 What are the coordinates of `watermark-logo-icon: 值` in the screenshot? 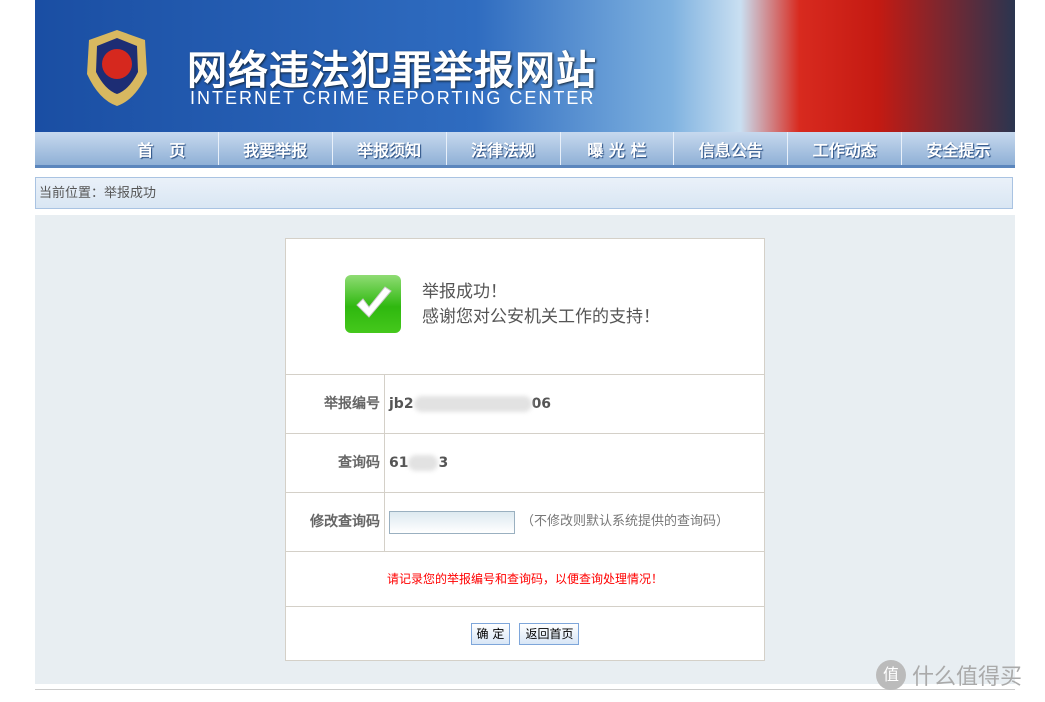 It's located at (891, 675).